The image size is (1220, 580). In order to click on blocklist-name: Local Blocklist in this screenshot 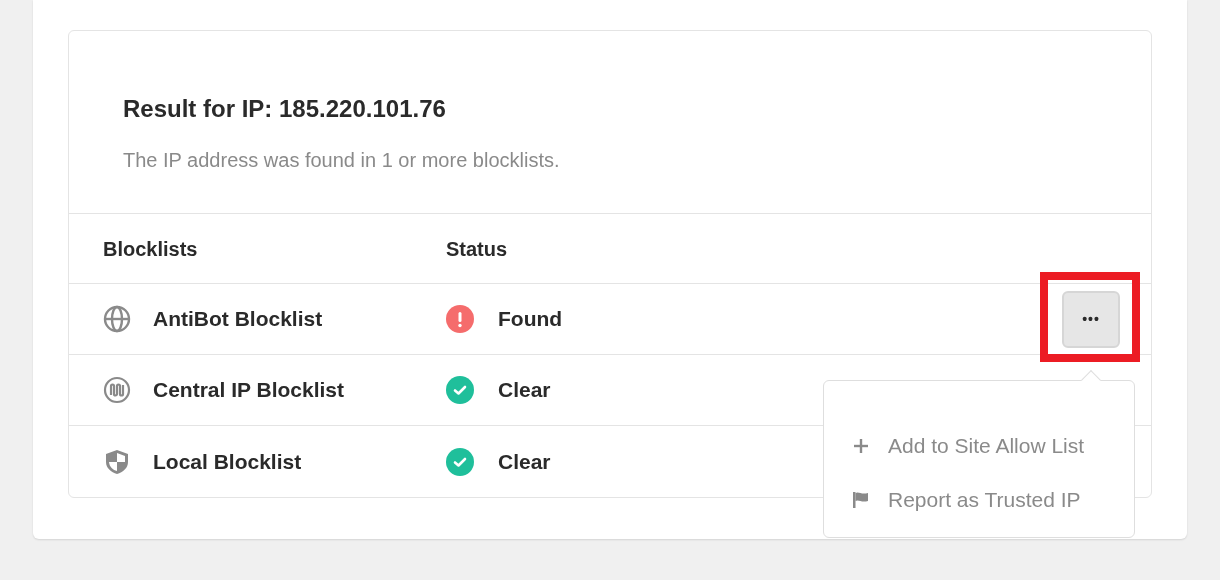, I will do `click(227, 461)`.